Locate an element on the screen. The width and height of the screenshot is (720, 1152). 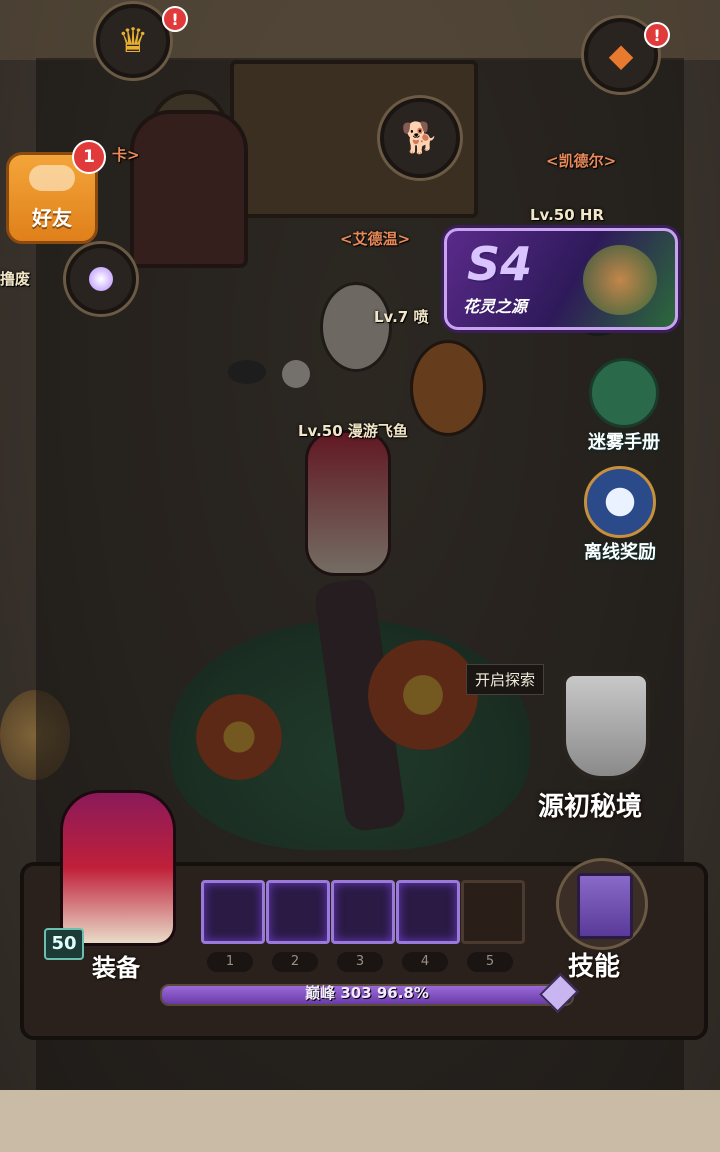
slot-number-5: 5 is located at coordinates (490, 962).